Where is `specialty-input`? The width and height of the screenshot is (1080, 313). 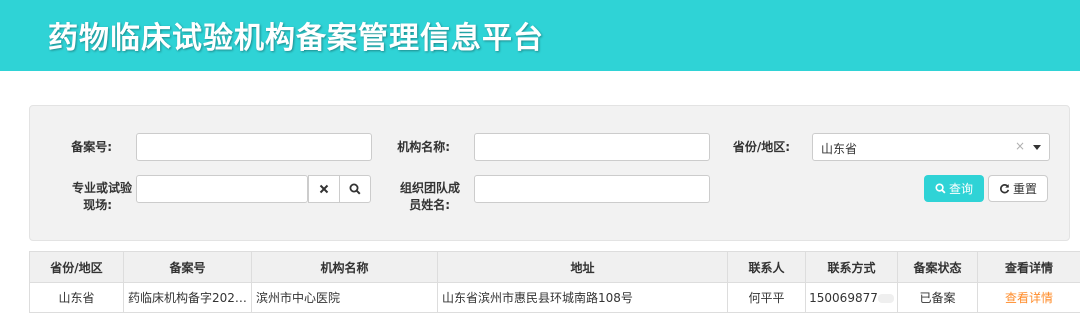 specialty-input is located at coordinates (222, 189).